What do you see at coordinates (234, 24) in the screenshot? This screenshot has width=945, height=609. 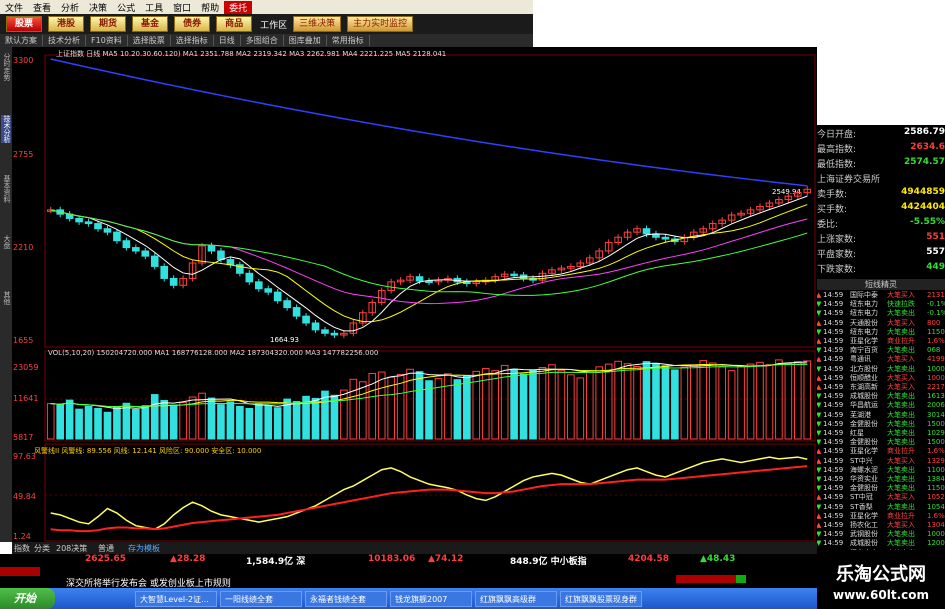 I see `commodity-button: 商品` at bounding box center [234, 24].